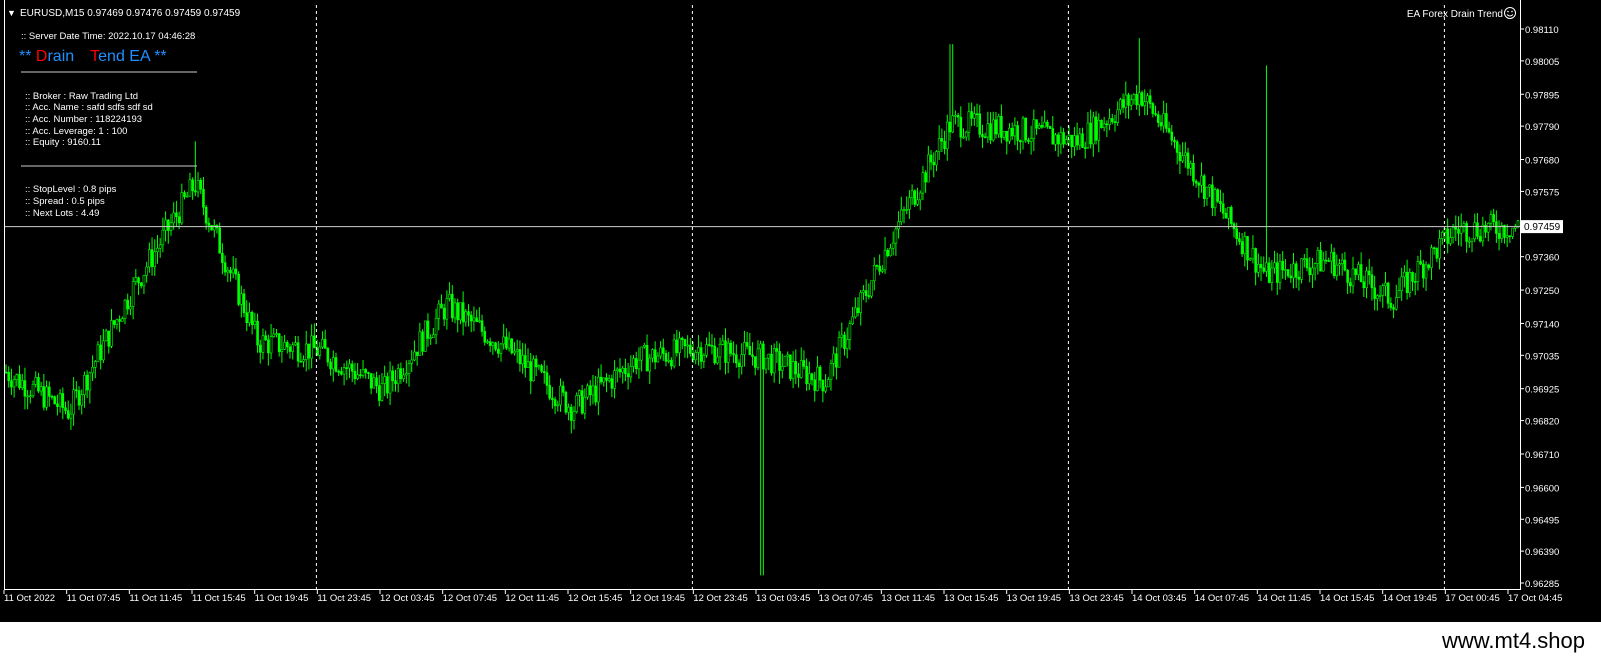  Describe the element at coordinates (1542, 161) in the screenshot. I see `y-tick-label: 0.97680` at that location.